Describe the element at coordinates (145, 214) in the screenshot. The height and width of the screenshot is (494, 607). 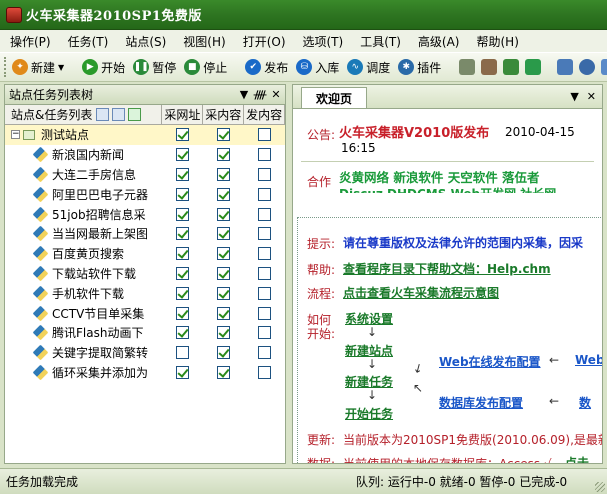
I see `tree-task-row: 51job招聘信息采` at that location.